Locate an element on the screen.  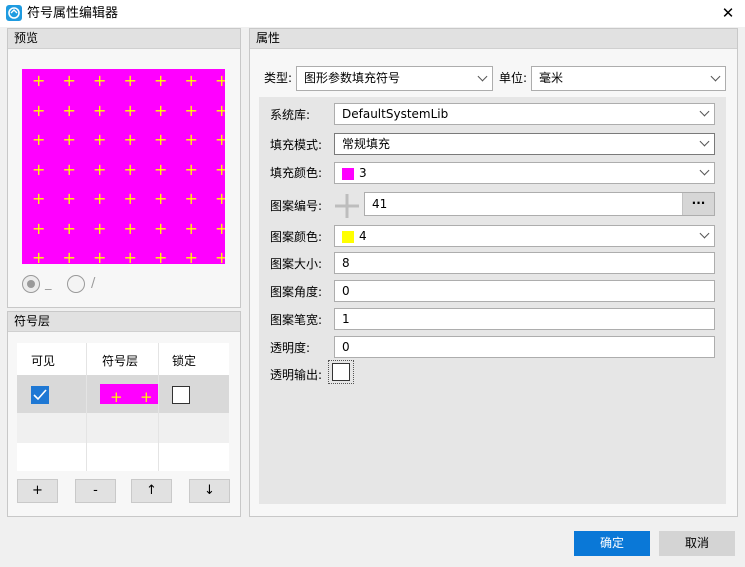
transparency-input: 0 is located at coordinates (524, 347).